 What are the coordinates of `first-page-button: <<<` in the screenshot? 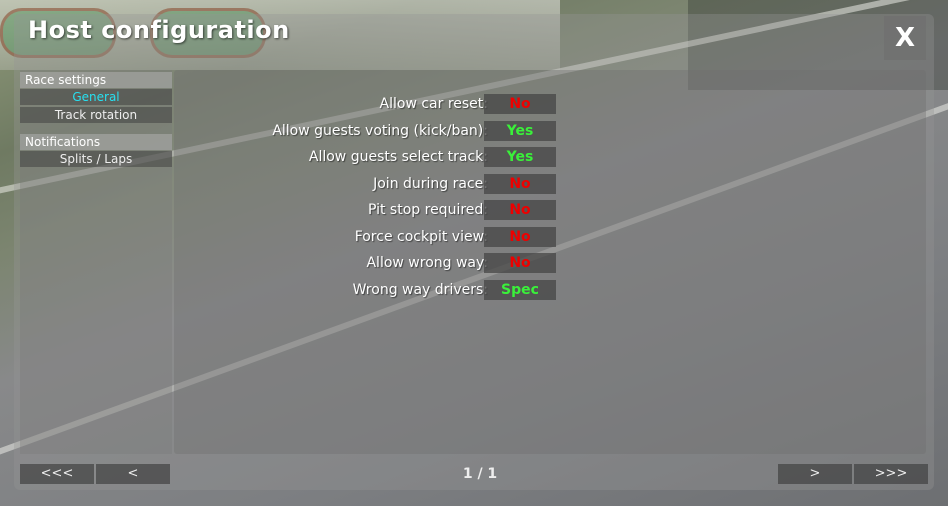 It's located at (57, 474).